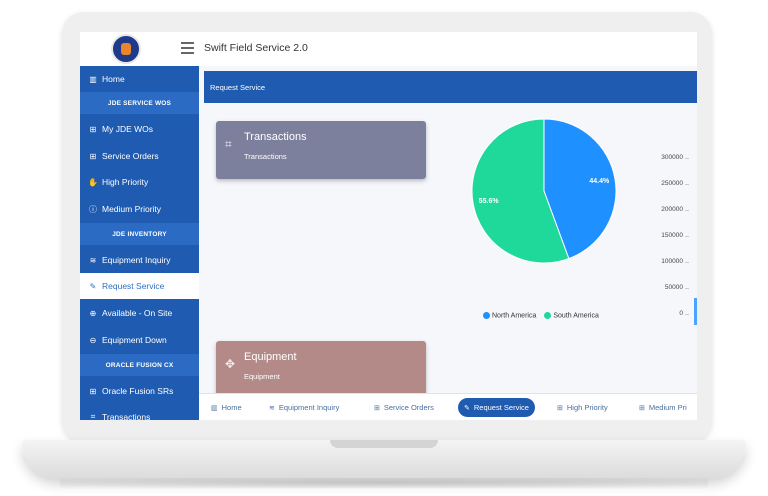 The height and width of the screenshot is (496, 768). Describe the element at coordinates (695, 311) in the screenshot. I see `bar-chart-bar` at that location.